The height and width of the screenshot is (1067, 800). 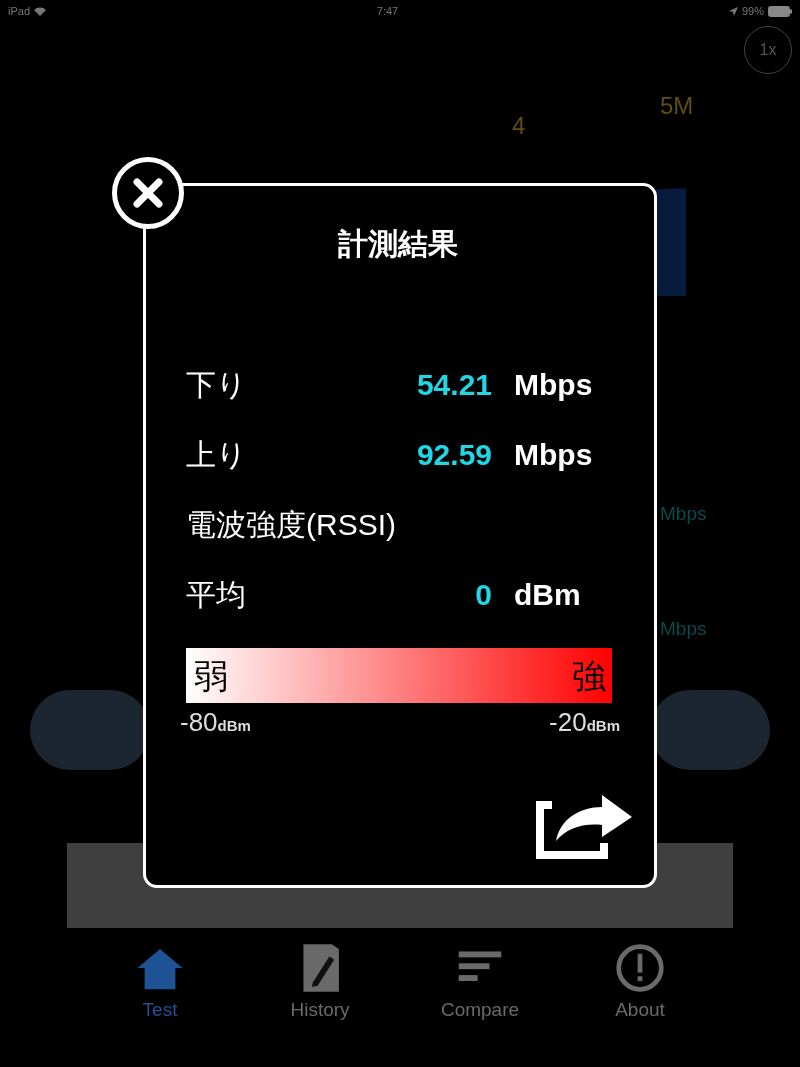 What do you see at coordinates (211, 675) in the screenshot?
I see `scale-label: 弱` at bounding box center [211, 675].